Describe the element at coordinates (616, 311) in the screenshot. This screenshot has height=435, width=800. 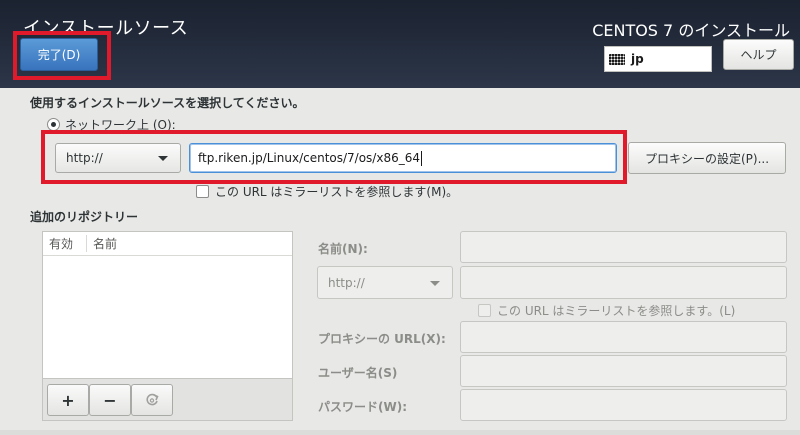
I see `repo-mirror-checkbox-label: この URL はミラーリストを参照します。(L)` at that location.